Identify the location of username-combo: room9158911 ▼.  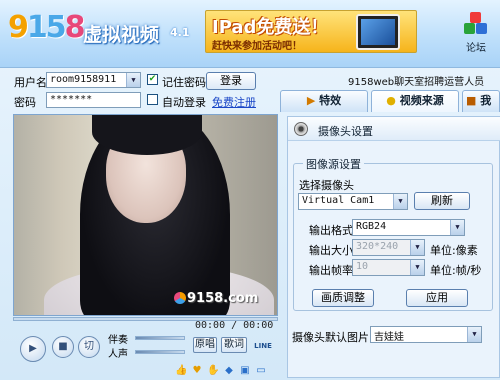
(93, 80).